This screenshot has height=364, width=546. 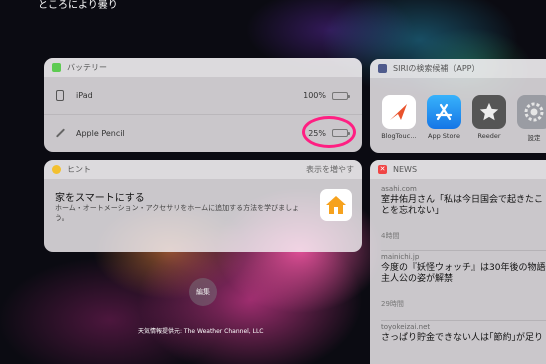 I want to click on device-name: Apple Pencil, so click(x=100, y=133).